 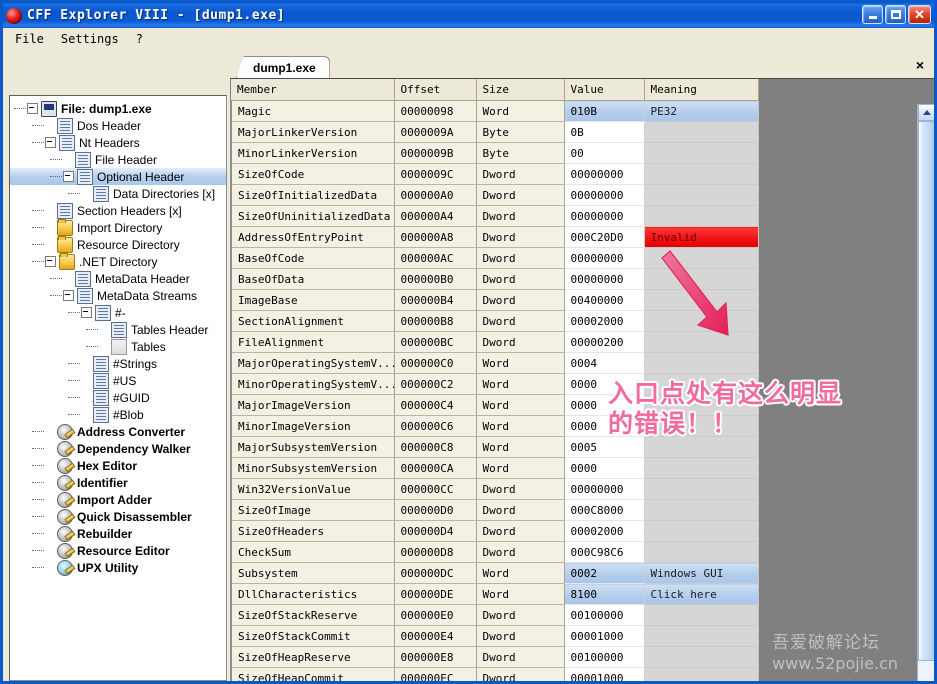 I want to click on scroll-up-button, so click(x=926, y=112).